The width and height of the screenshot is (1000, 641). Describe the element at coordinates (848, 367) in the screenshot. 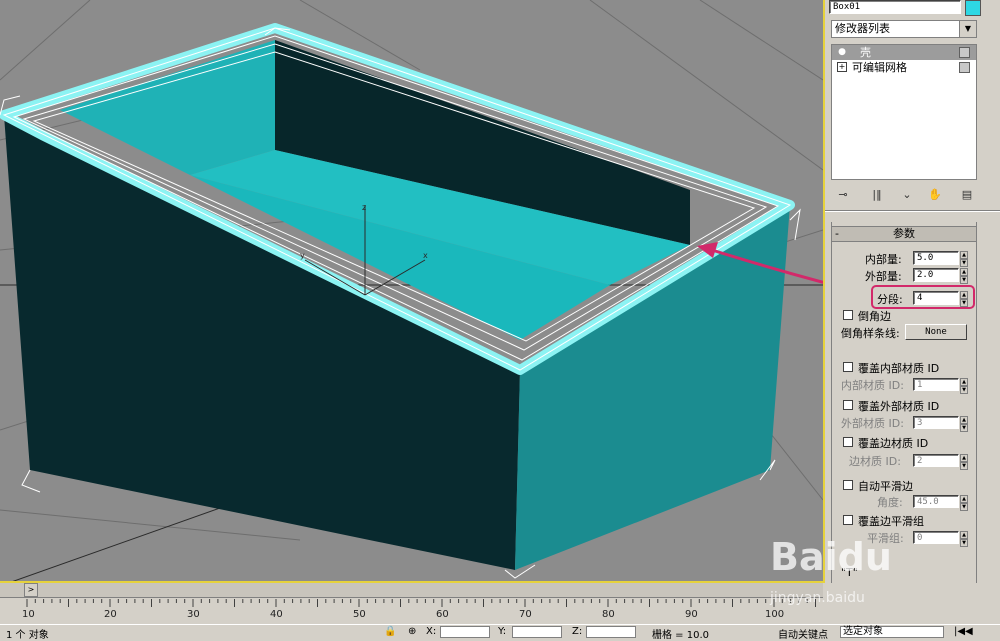

I see `override-inner-mat-checkbox` at that location.